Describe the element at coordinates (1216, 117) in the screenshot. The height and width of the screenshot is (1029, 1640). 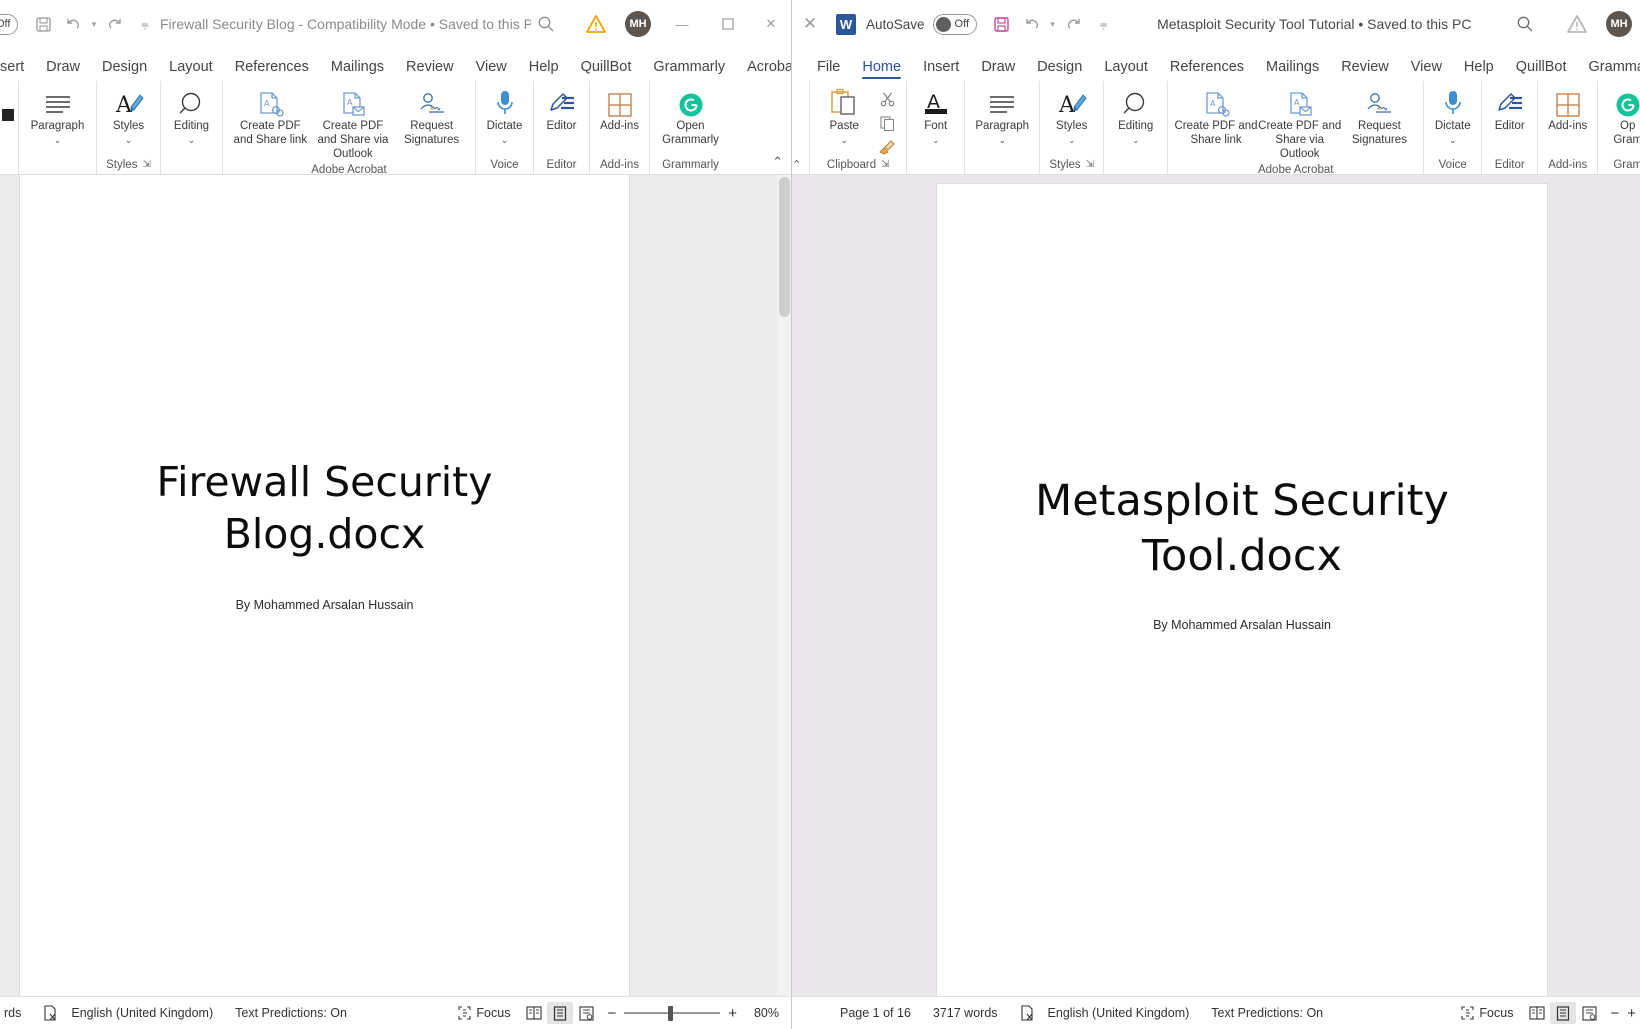
I see `create-pdf-share-link-button-right: A Create PDF and Share link` at that location.